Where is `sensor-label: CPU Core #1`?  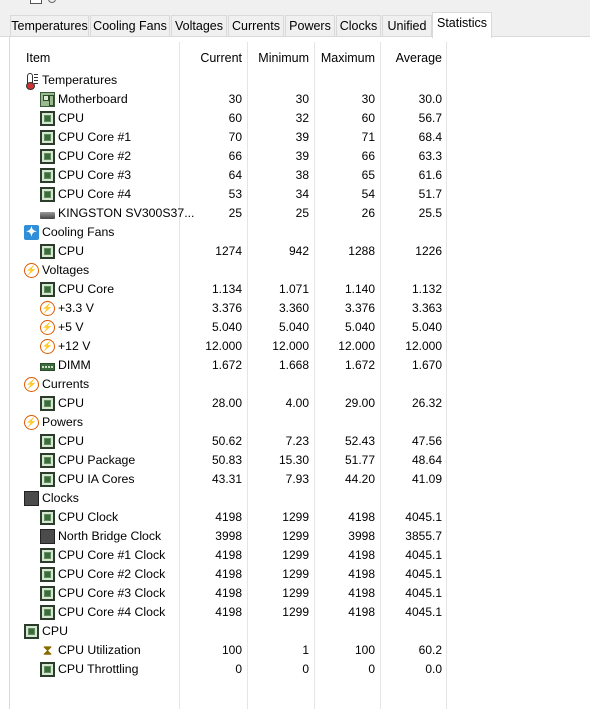 sensor-label: CPU Core #1 is located at coordinates (95, 137).